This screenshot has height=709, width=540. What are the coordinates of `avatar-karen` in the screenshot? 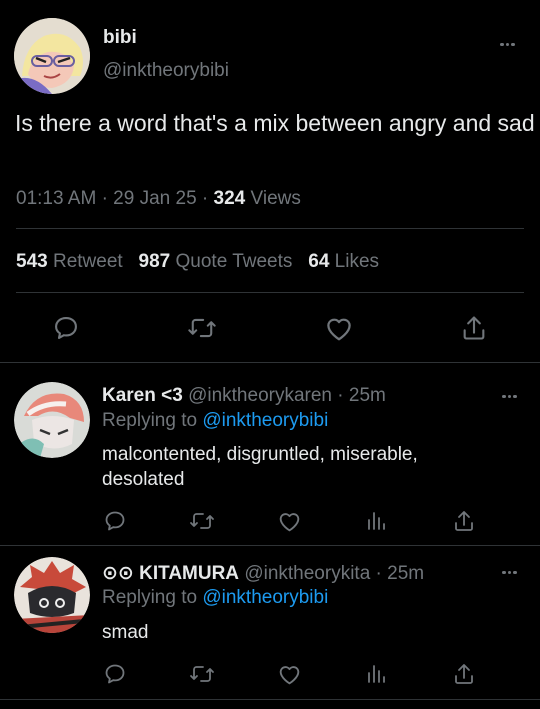 It's located at (52, 420).